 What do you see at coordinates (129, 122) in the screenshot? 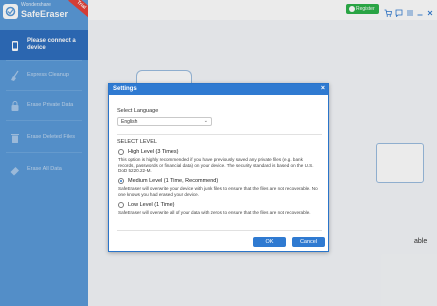
I see `language-value: English` at bounding box center [129, 122].